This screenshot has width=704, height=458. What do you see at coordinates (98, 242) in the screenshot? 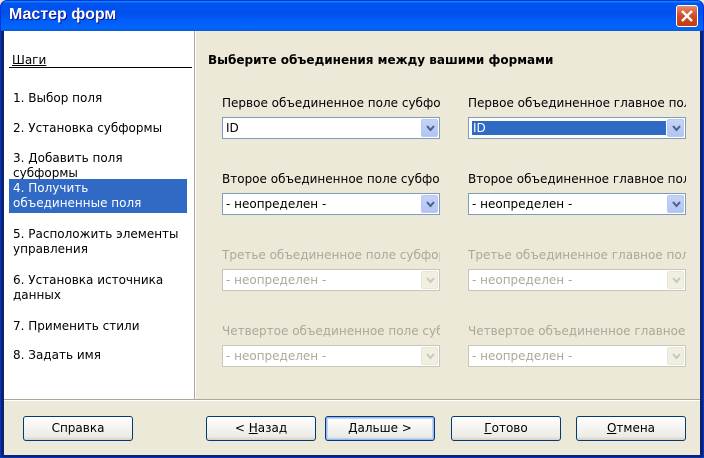
I see `step-item: 5. Расположить элементы управления` at bounding box center [98, 242].